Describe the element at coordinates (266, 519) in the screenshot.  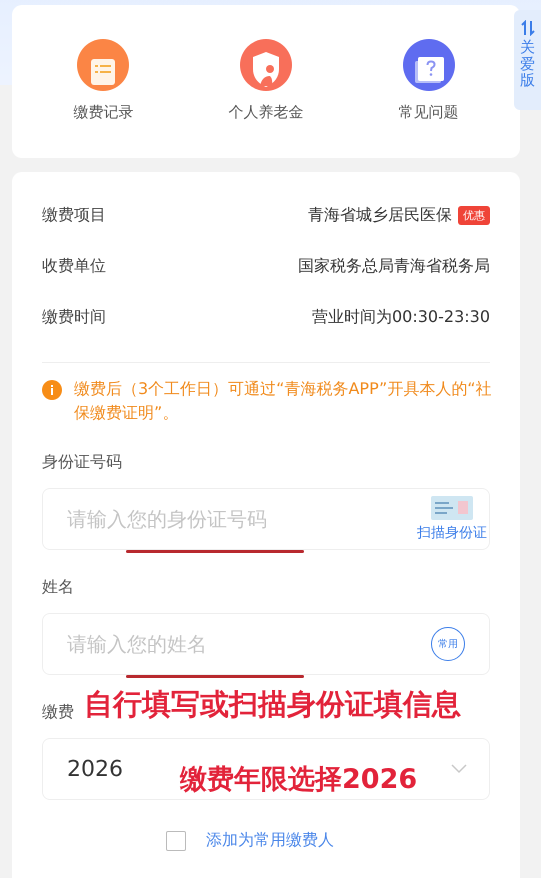
I see `input-field: 请输入您的身份证号码 扫描身份证` at that location.